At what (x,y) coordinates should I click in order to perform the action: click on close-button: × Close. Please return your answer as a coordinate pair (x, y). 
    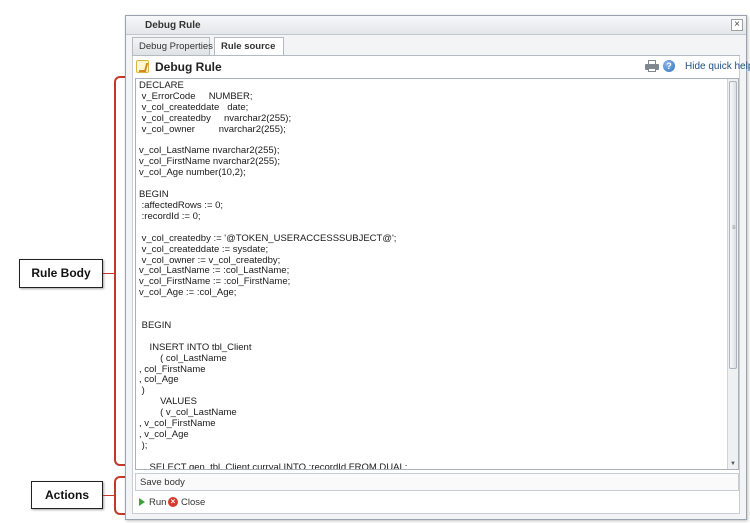
    Looking at the image, I should click on (186, 503).